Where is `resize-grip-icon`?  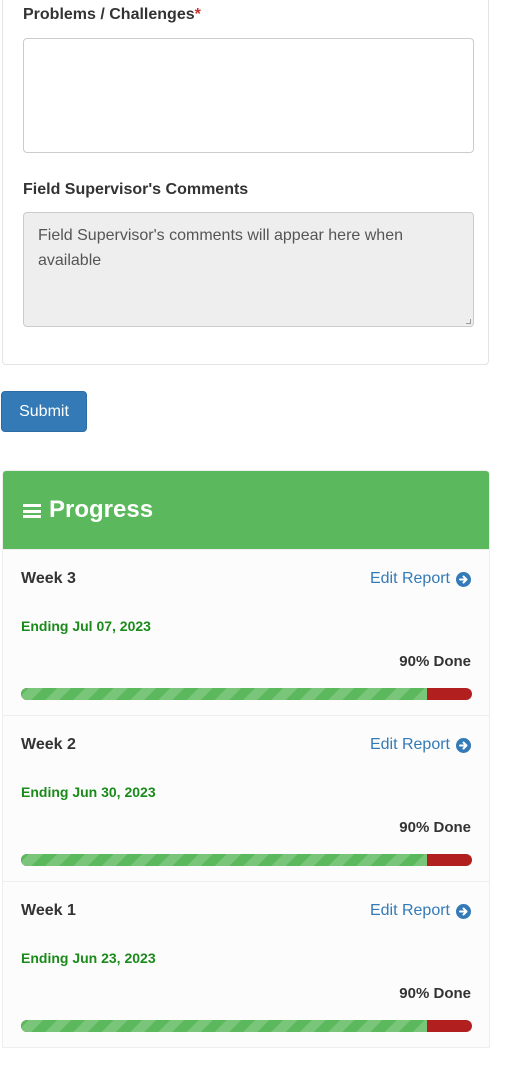
resize-grip-icon is located at coordinates (468, 321).